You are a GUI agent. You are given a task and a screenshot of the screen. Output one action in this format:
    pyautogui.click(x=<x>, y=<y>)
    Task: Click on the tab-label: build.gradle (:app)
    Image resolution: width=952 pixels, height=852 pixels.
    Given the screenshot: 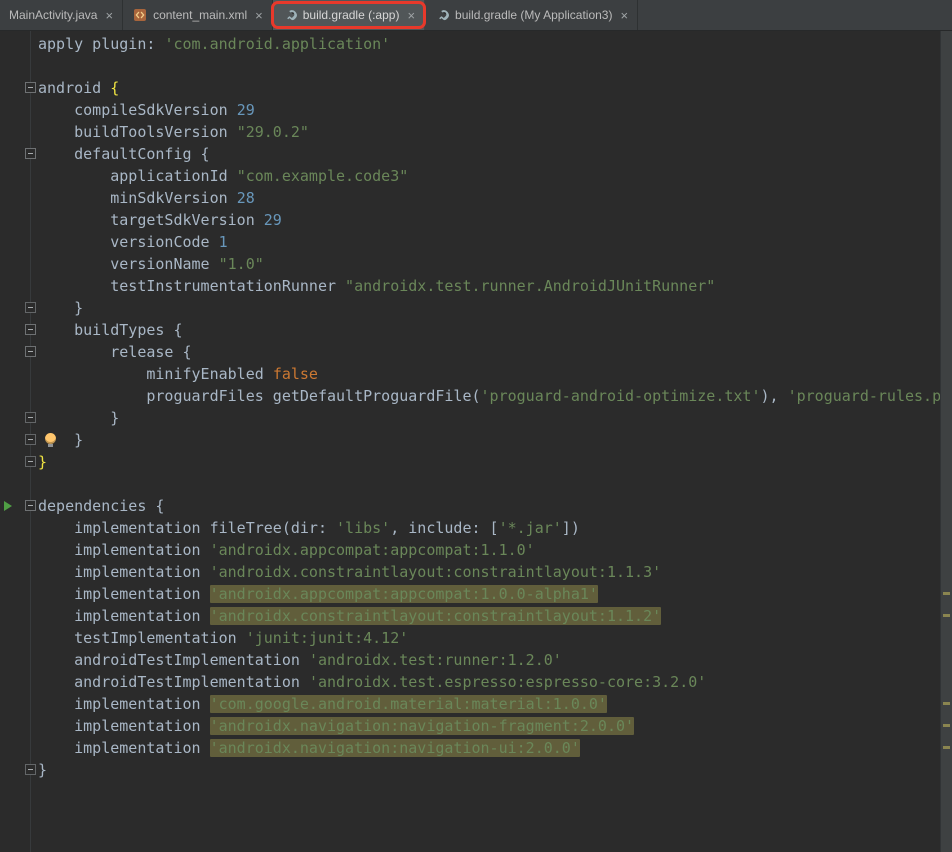 What is the action you would take?
    pyautogui.click(x=351, y=15)
    